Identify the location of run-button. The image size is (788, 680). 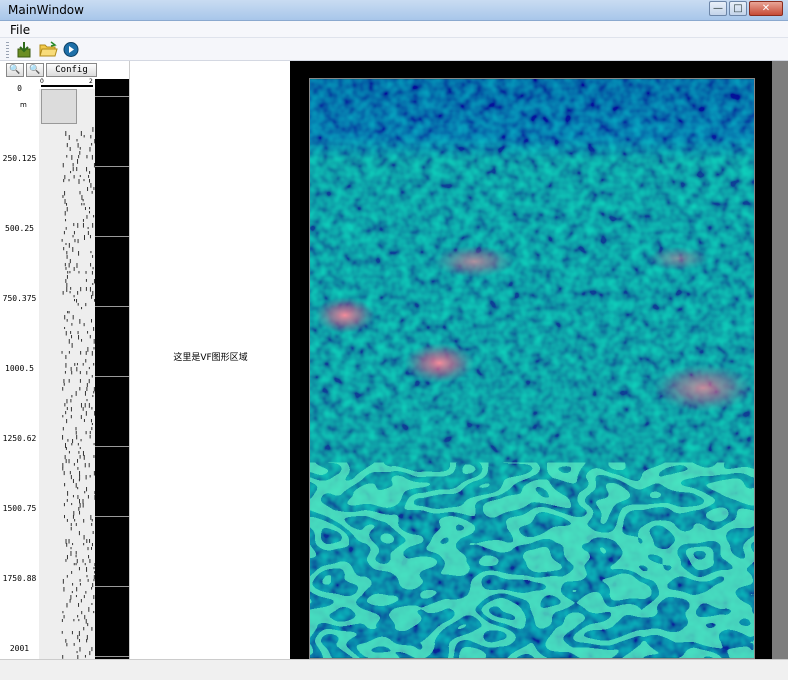
(71, 49).